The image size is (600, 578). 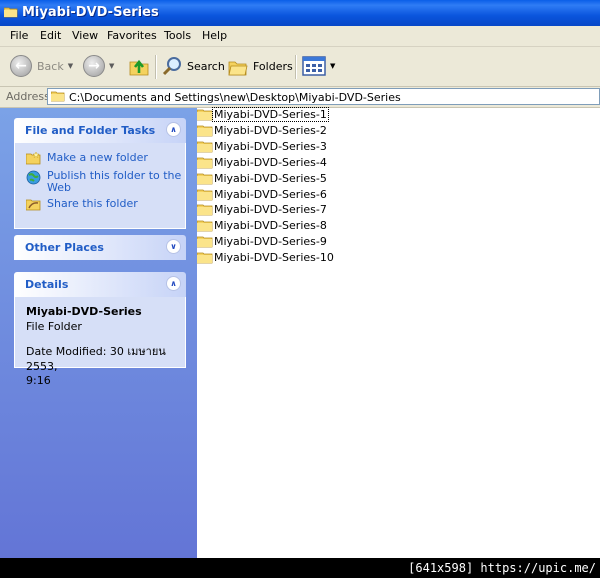 What do you see at coordinates (270, 114) in the screenshot?
I see `folder-name: Miyabi-DVD-Series-1` at bounding box center [270, 114].